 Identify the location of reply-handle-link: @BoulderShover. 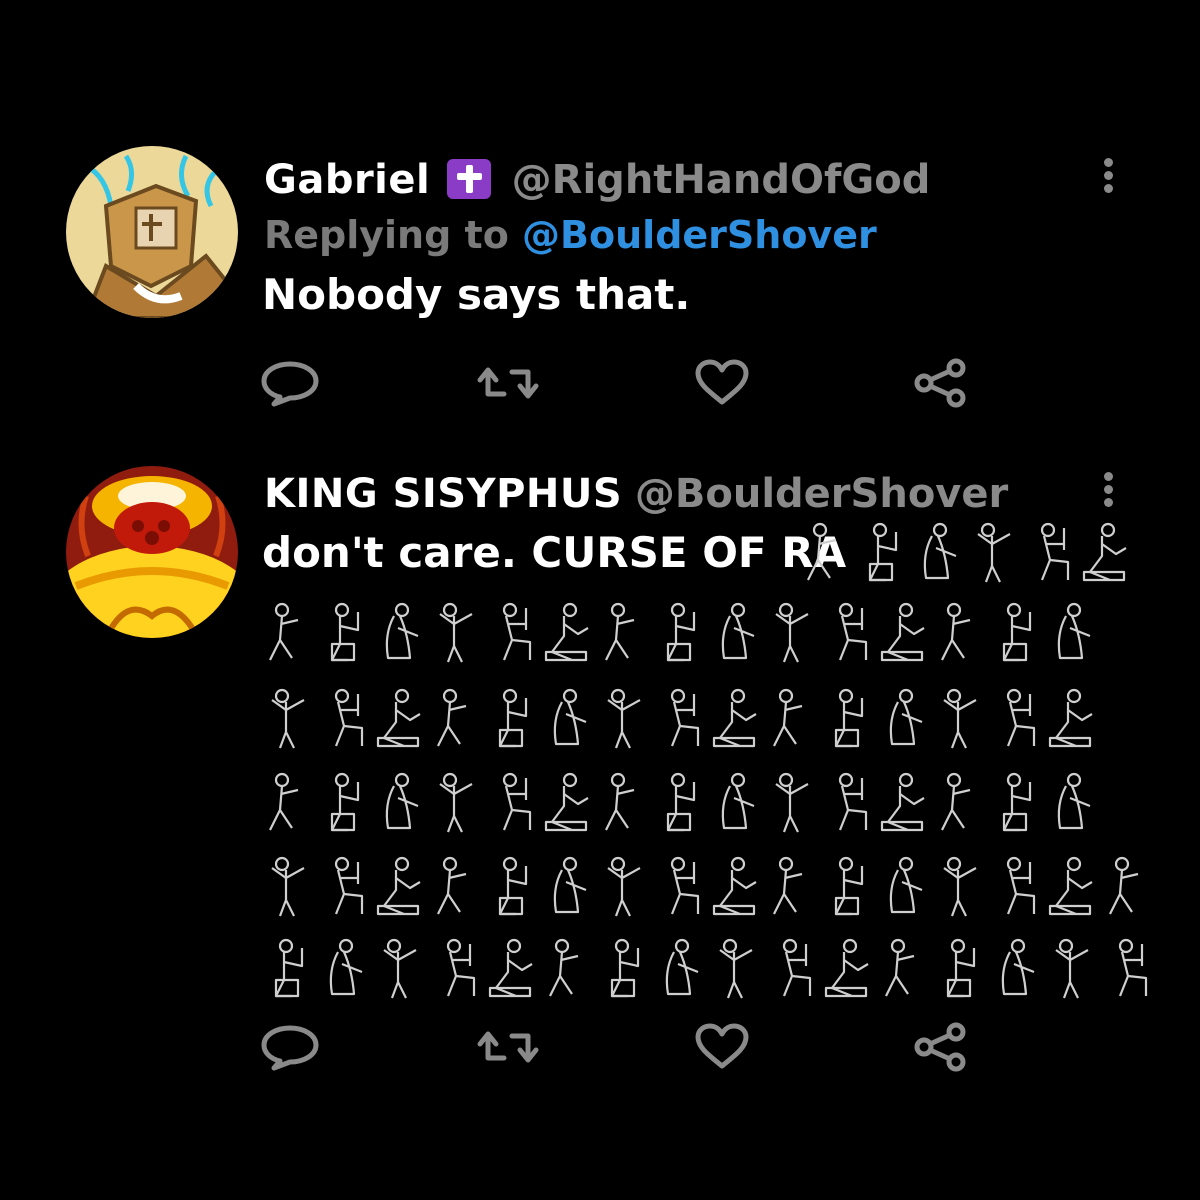
(699, 235).